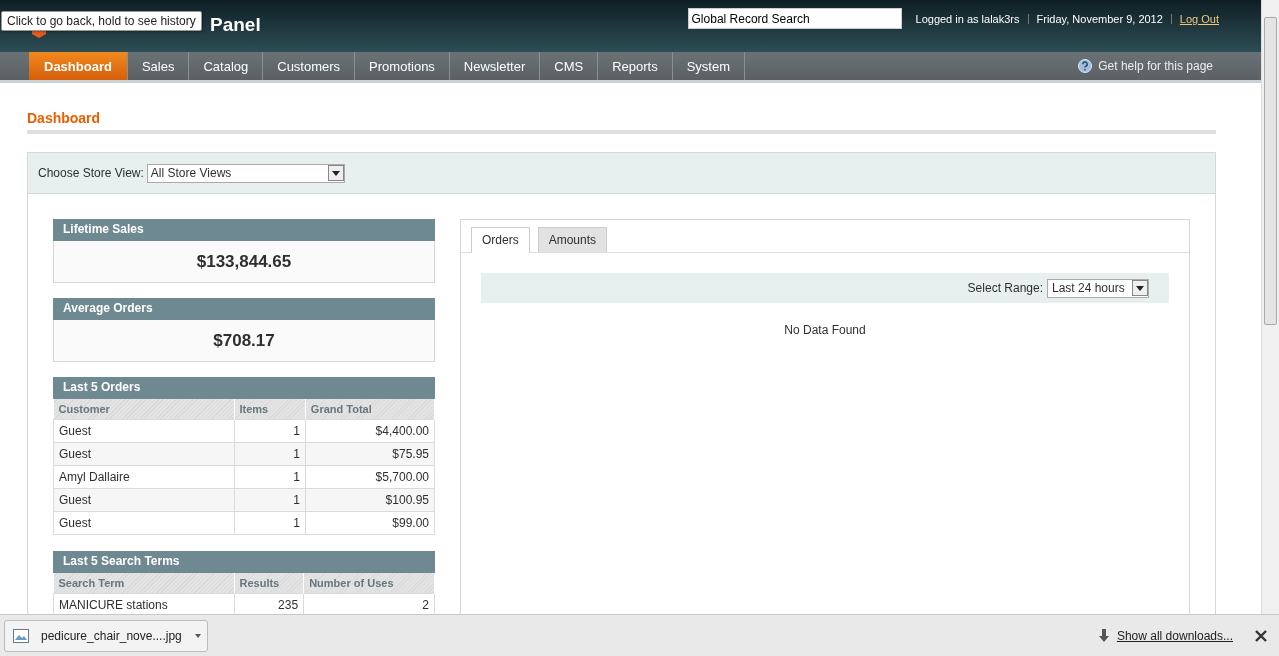  I want to click on range-select: Last 24 hours, so click(1098, 288).